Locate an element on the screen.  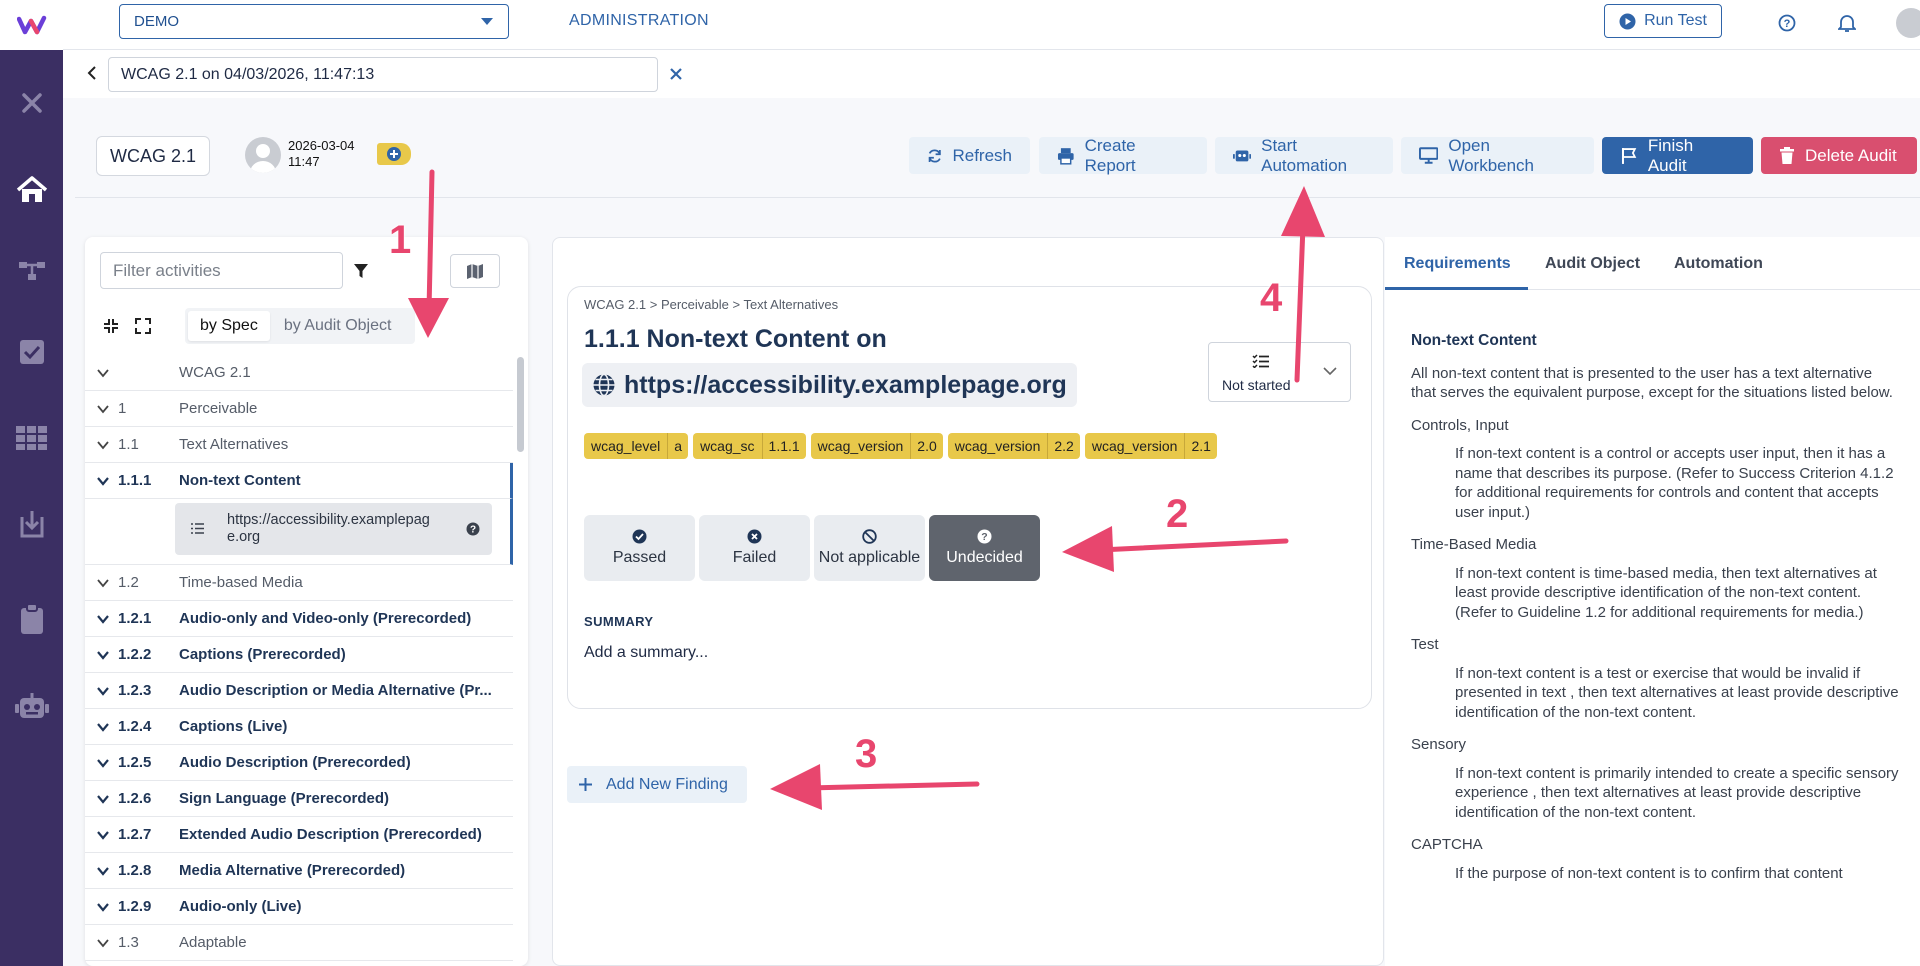
open-workbench-button: Open Workbench is located at coordinates (1497, 155).